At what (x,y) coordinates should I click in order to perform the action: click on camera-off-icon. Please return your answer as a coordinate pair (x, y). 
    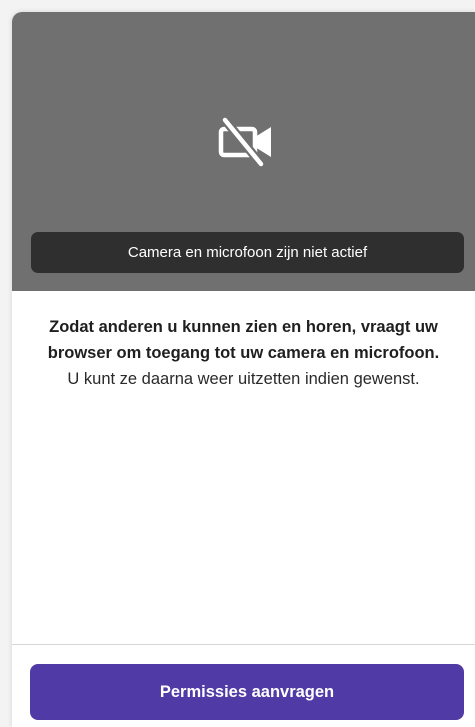
    Looking at the image, I should click on (244, 142).